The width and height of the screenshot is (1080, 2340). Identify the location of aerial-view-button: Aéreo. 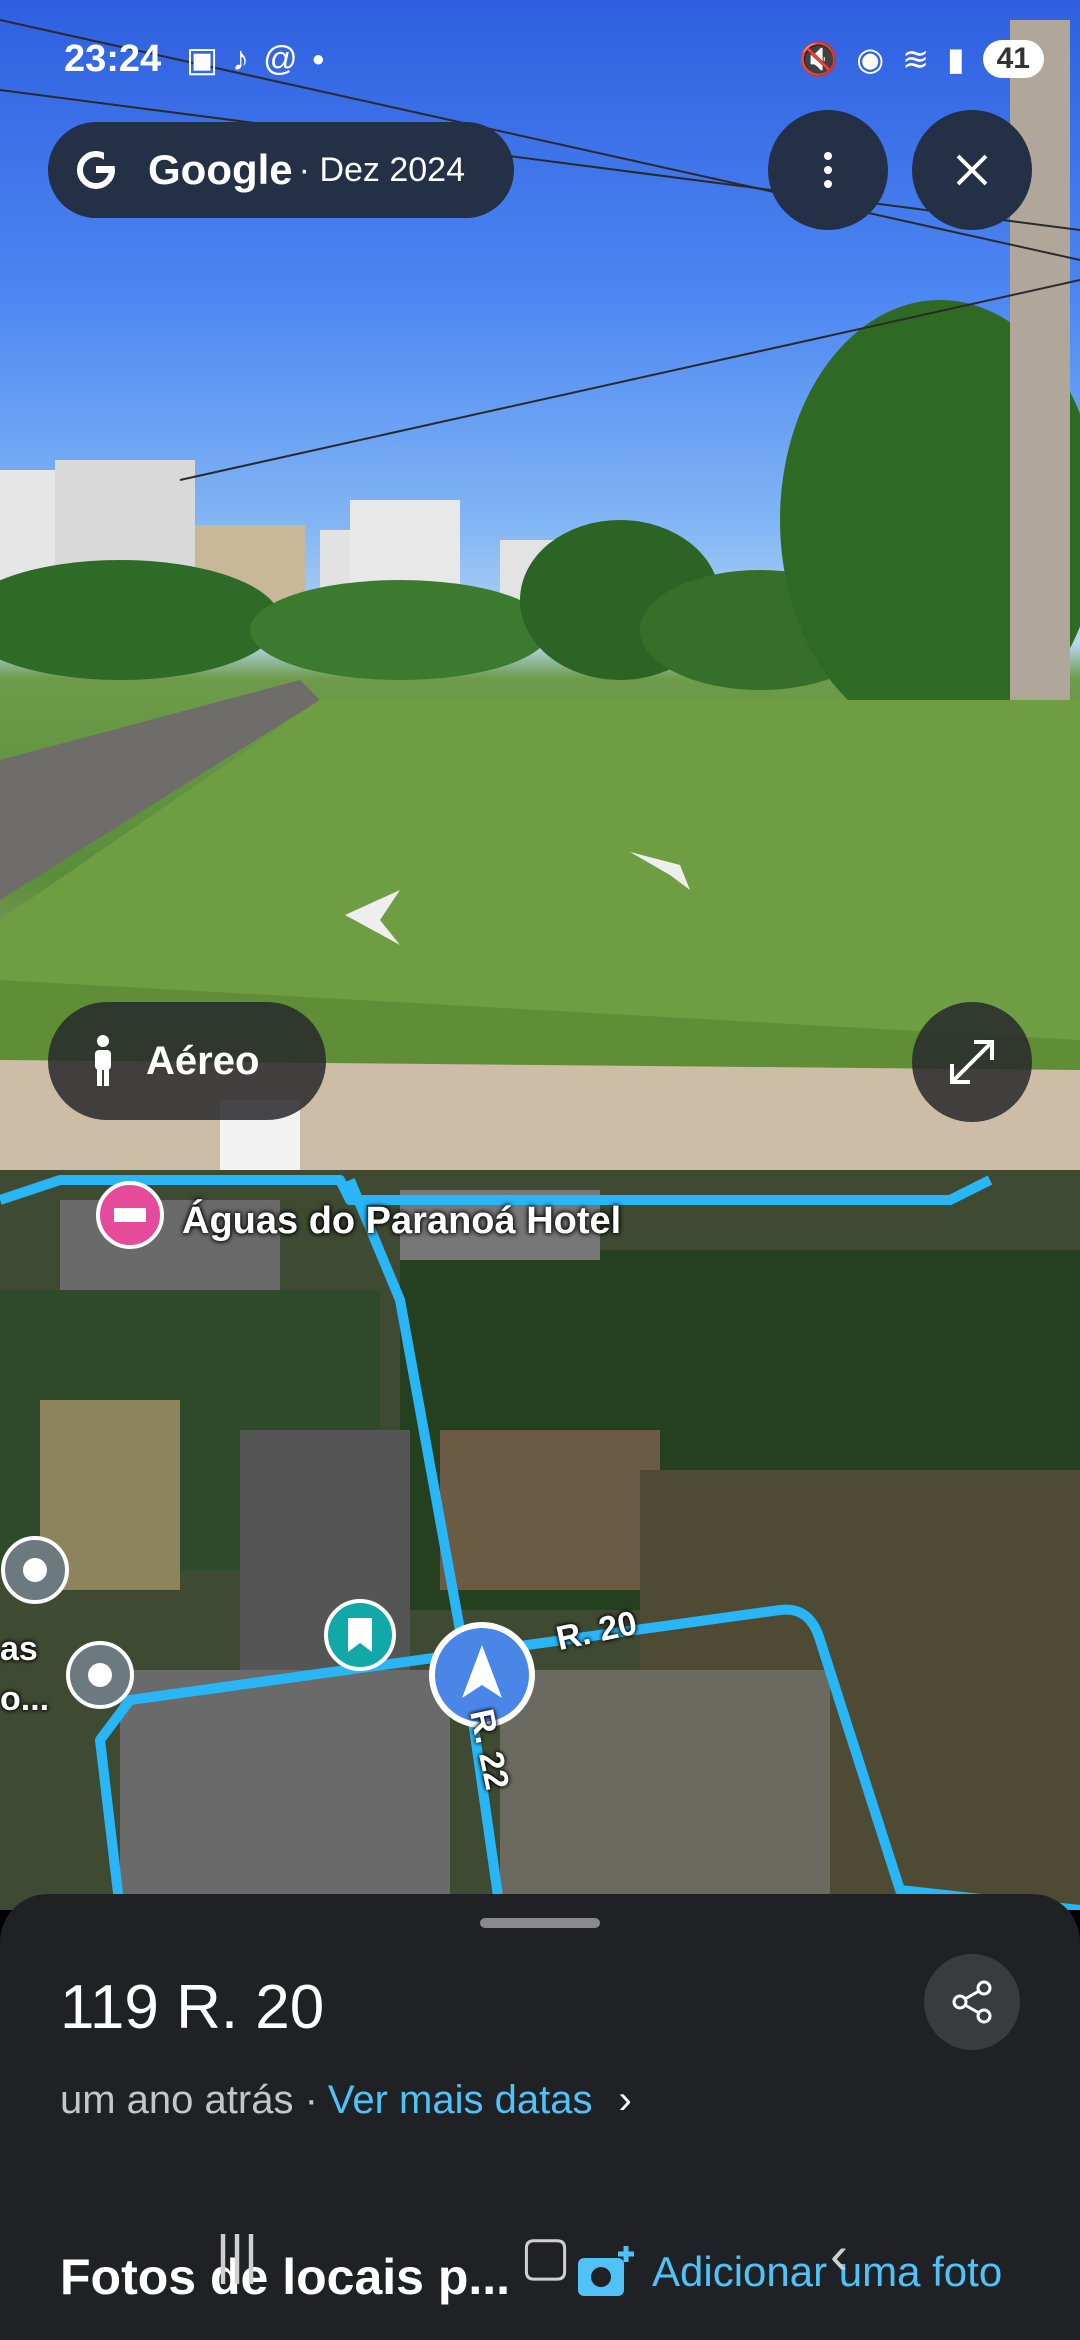
(187, 1061).